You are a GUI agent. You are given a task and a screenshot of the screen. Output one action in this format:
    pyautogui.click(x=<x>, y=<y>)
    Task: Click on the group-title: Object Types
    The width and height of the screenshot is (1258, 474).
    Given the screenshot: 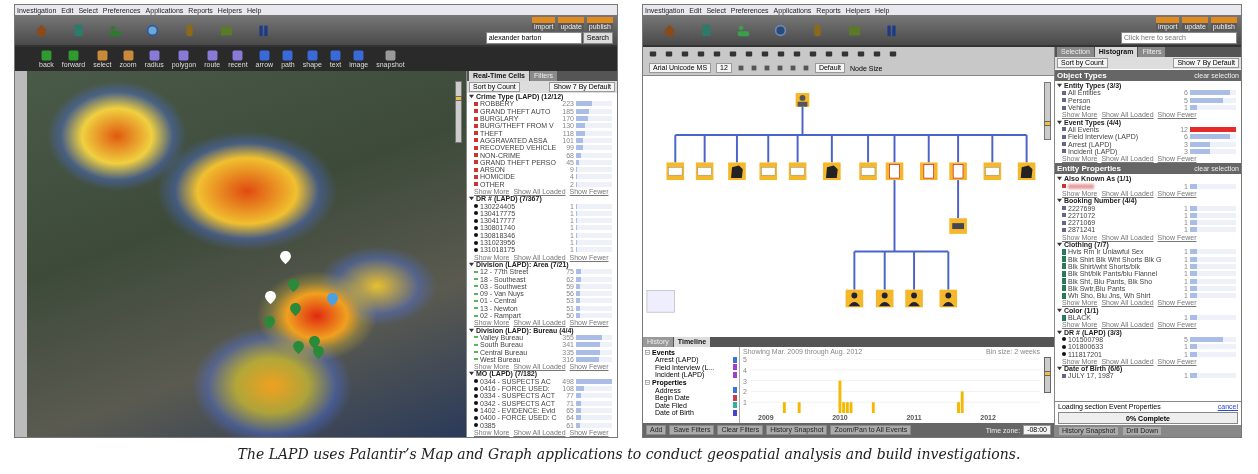 What is the action you would take?
    pyautogui.click(x=1082, y=75)
    